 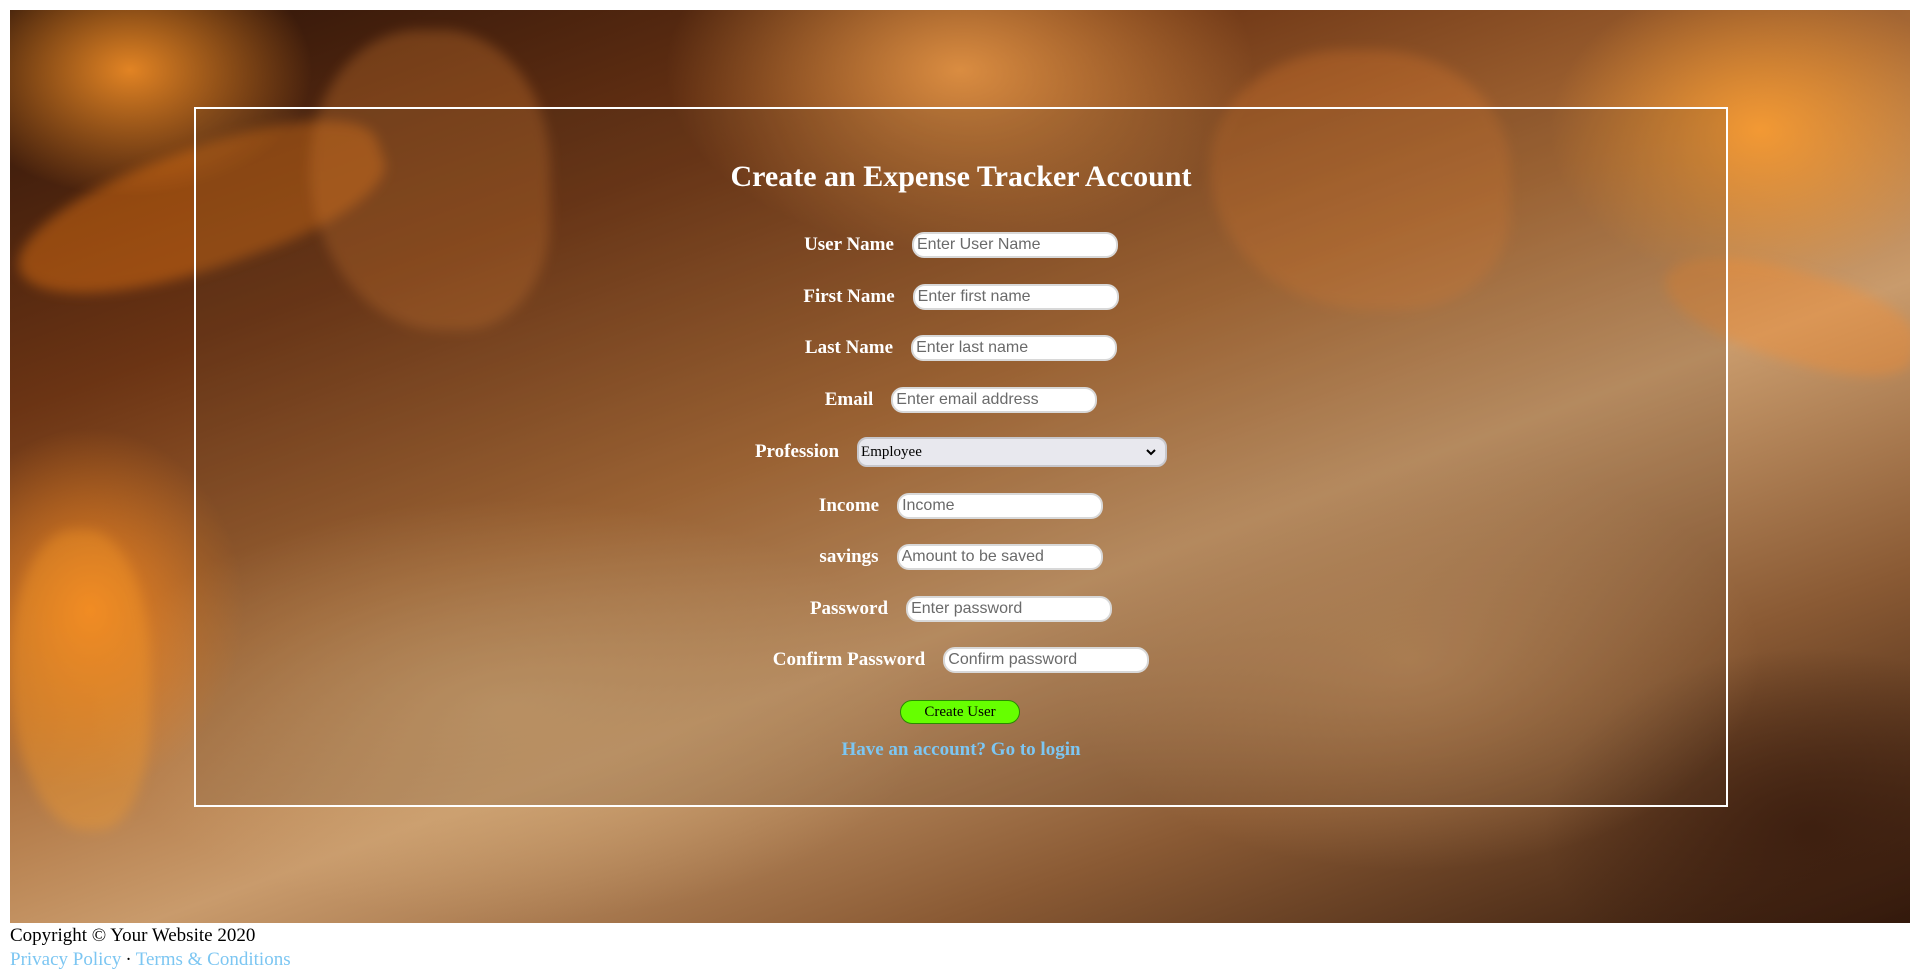 What do you see at coordinates (1151, 452) in the screenshot?
I see `chevron-down-icon` at bounding box center [1151, 452].